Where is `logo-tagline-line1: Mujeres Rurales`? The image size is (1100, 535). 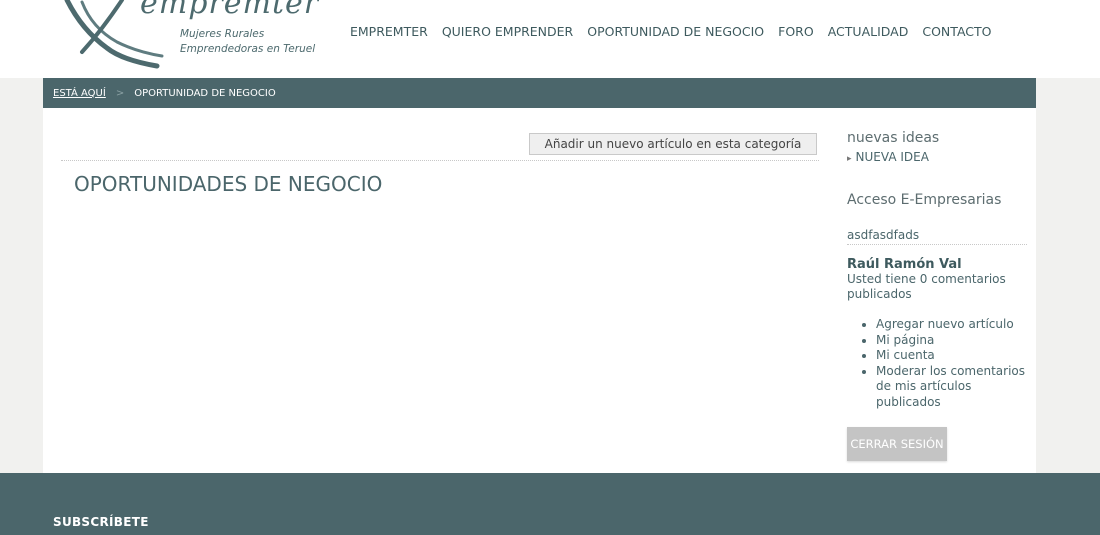 logo-tagline-line1: Mujeres Rurales is located at coordinates (222, 34).